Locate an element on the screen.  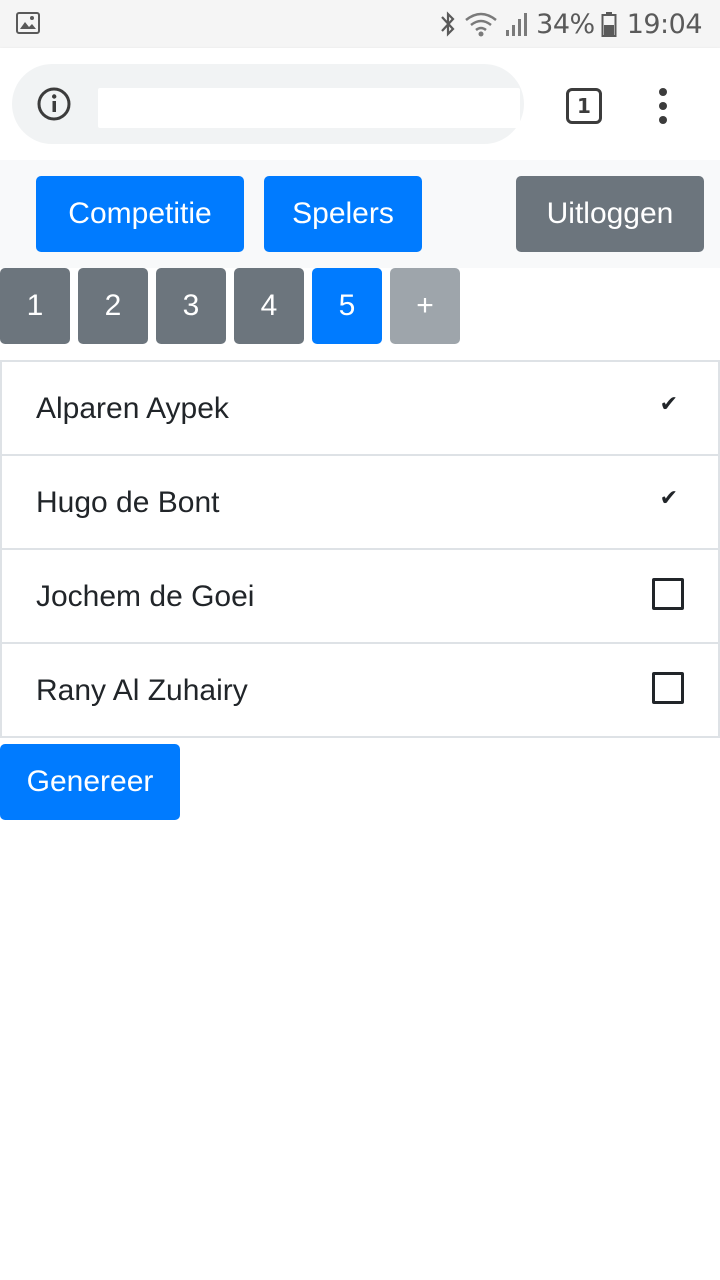
add-round-button: + is located at coordinates (425, 306).